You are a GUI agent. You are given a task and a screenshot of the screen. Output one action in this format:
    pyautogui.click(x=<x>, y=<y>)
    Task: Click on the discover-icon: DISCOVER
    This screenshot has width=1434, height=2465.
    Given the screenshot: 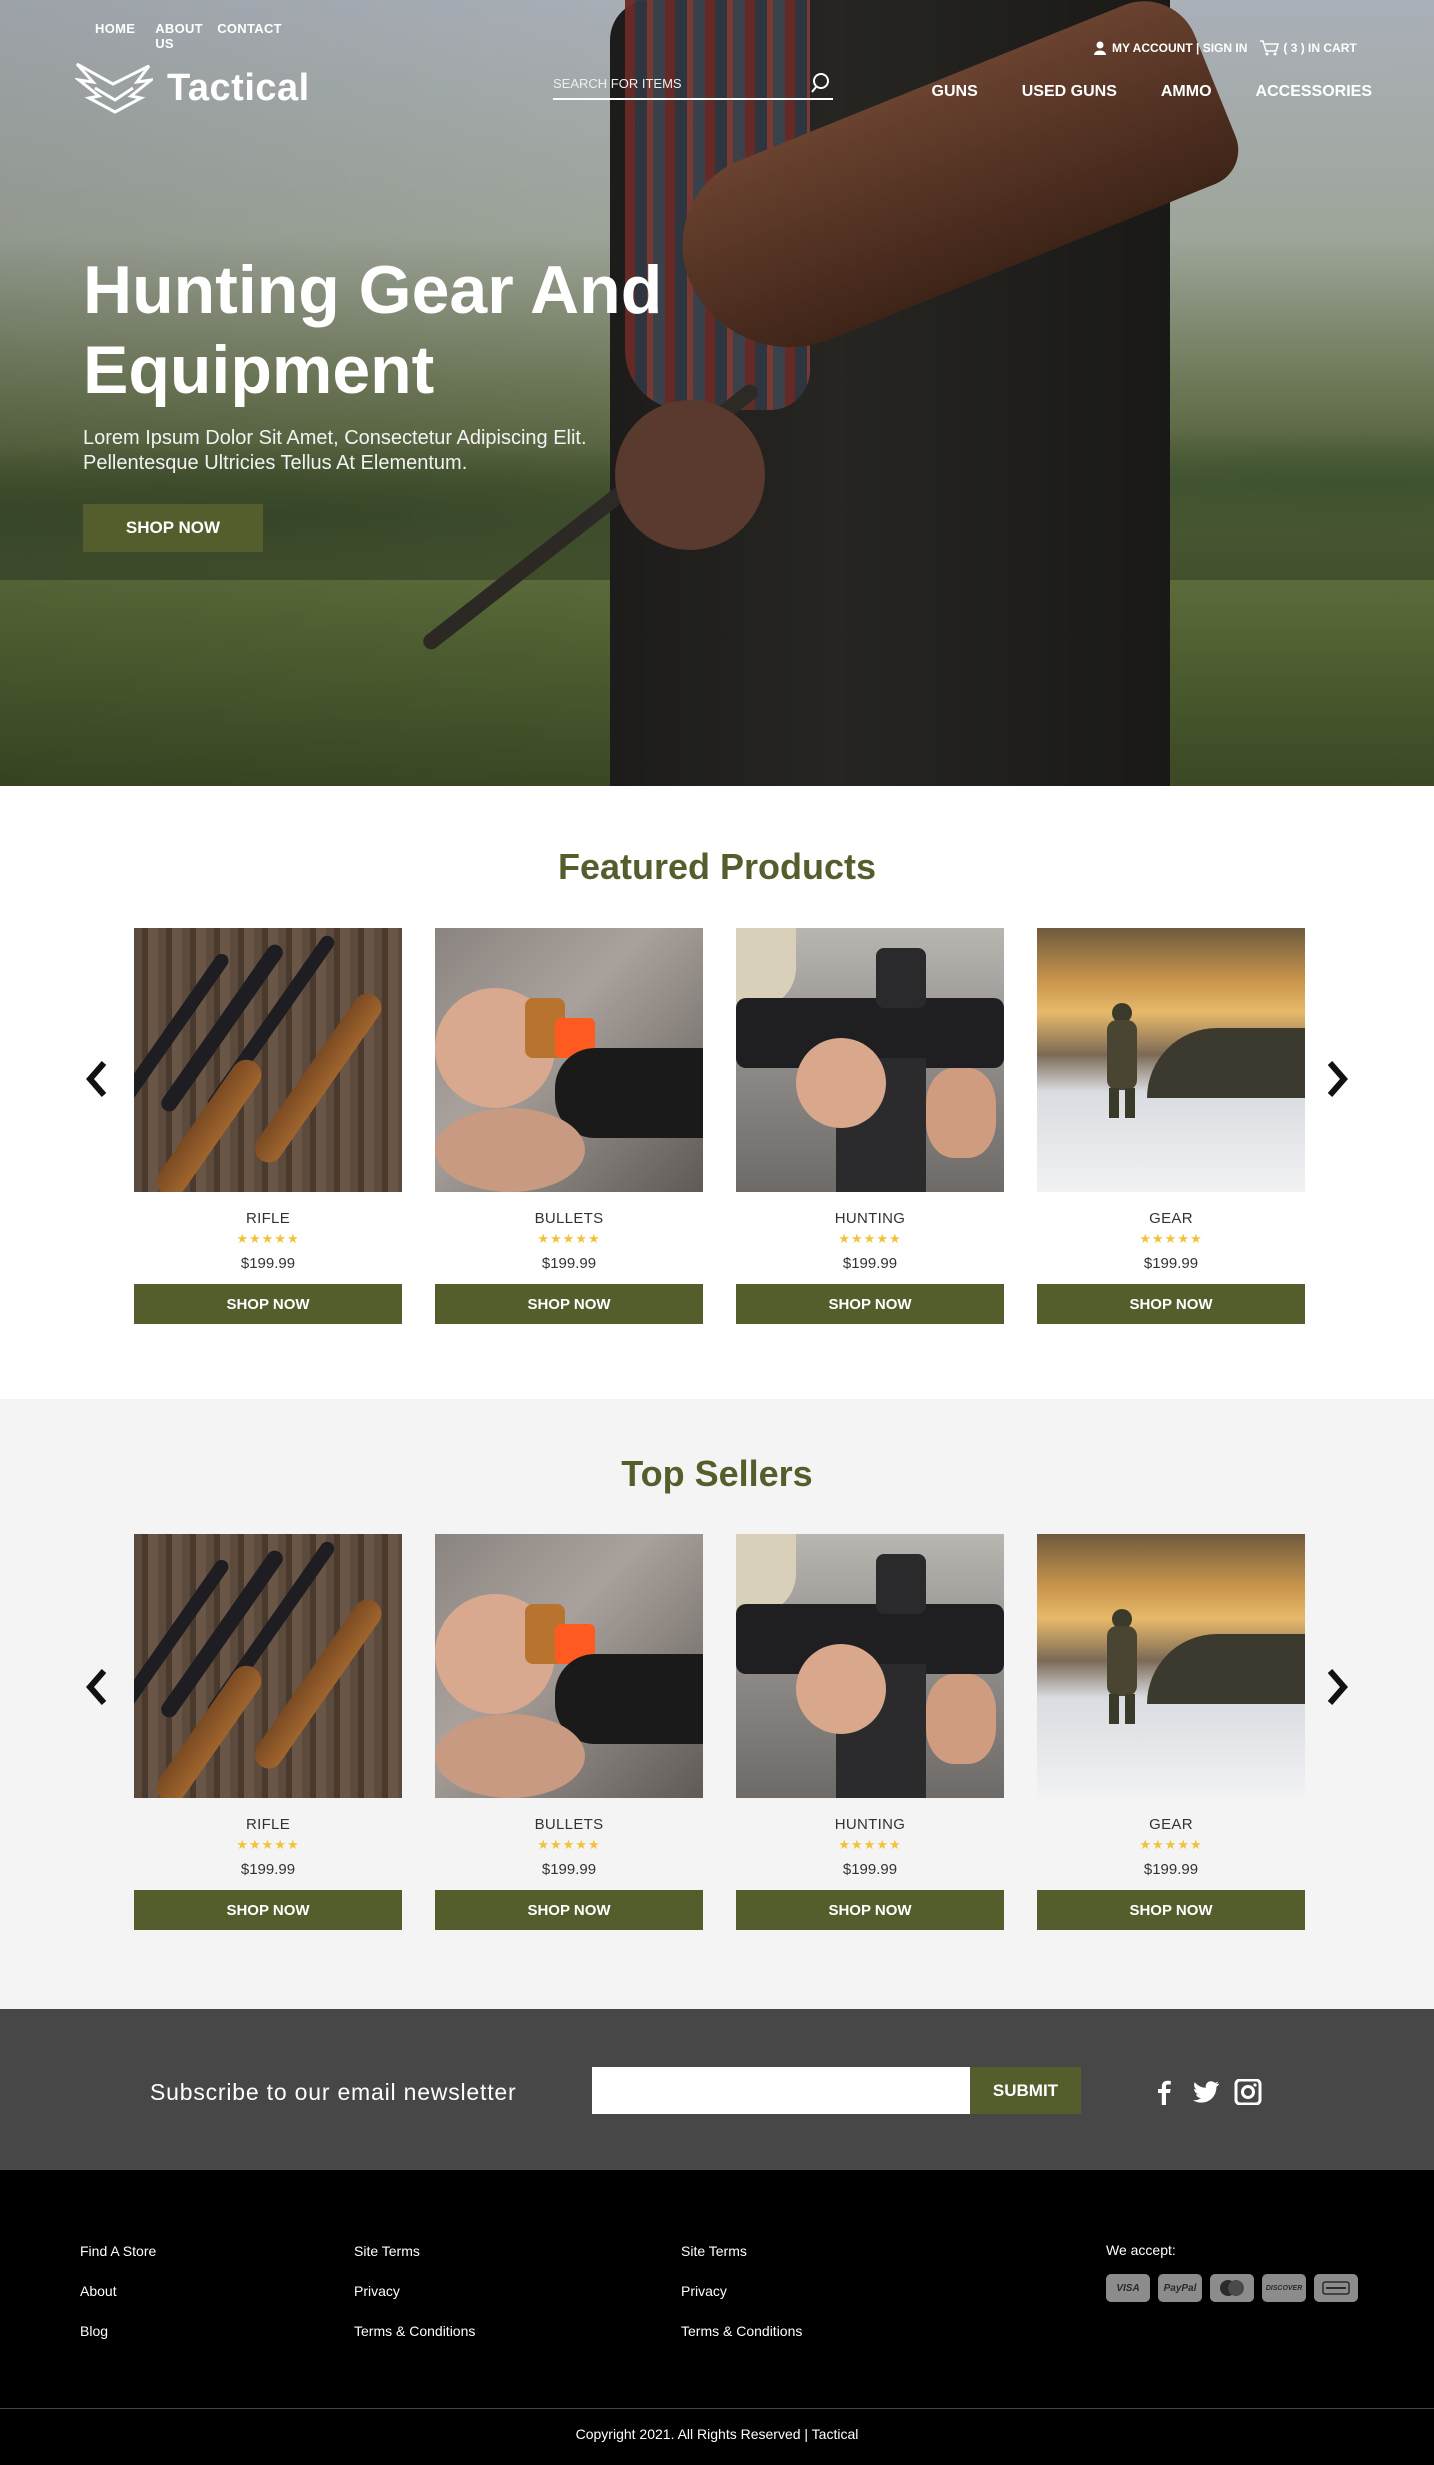 What is the action you would take?
    pyautogui.click(x=1284, y=2288)
    